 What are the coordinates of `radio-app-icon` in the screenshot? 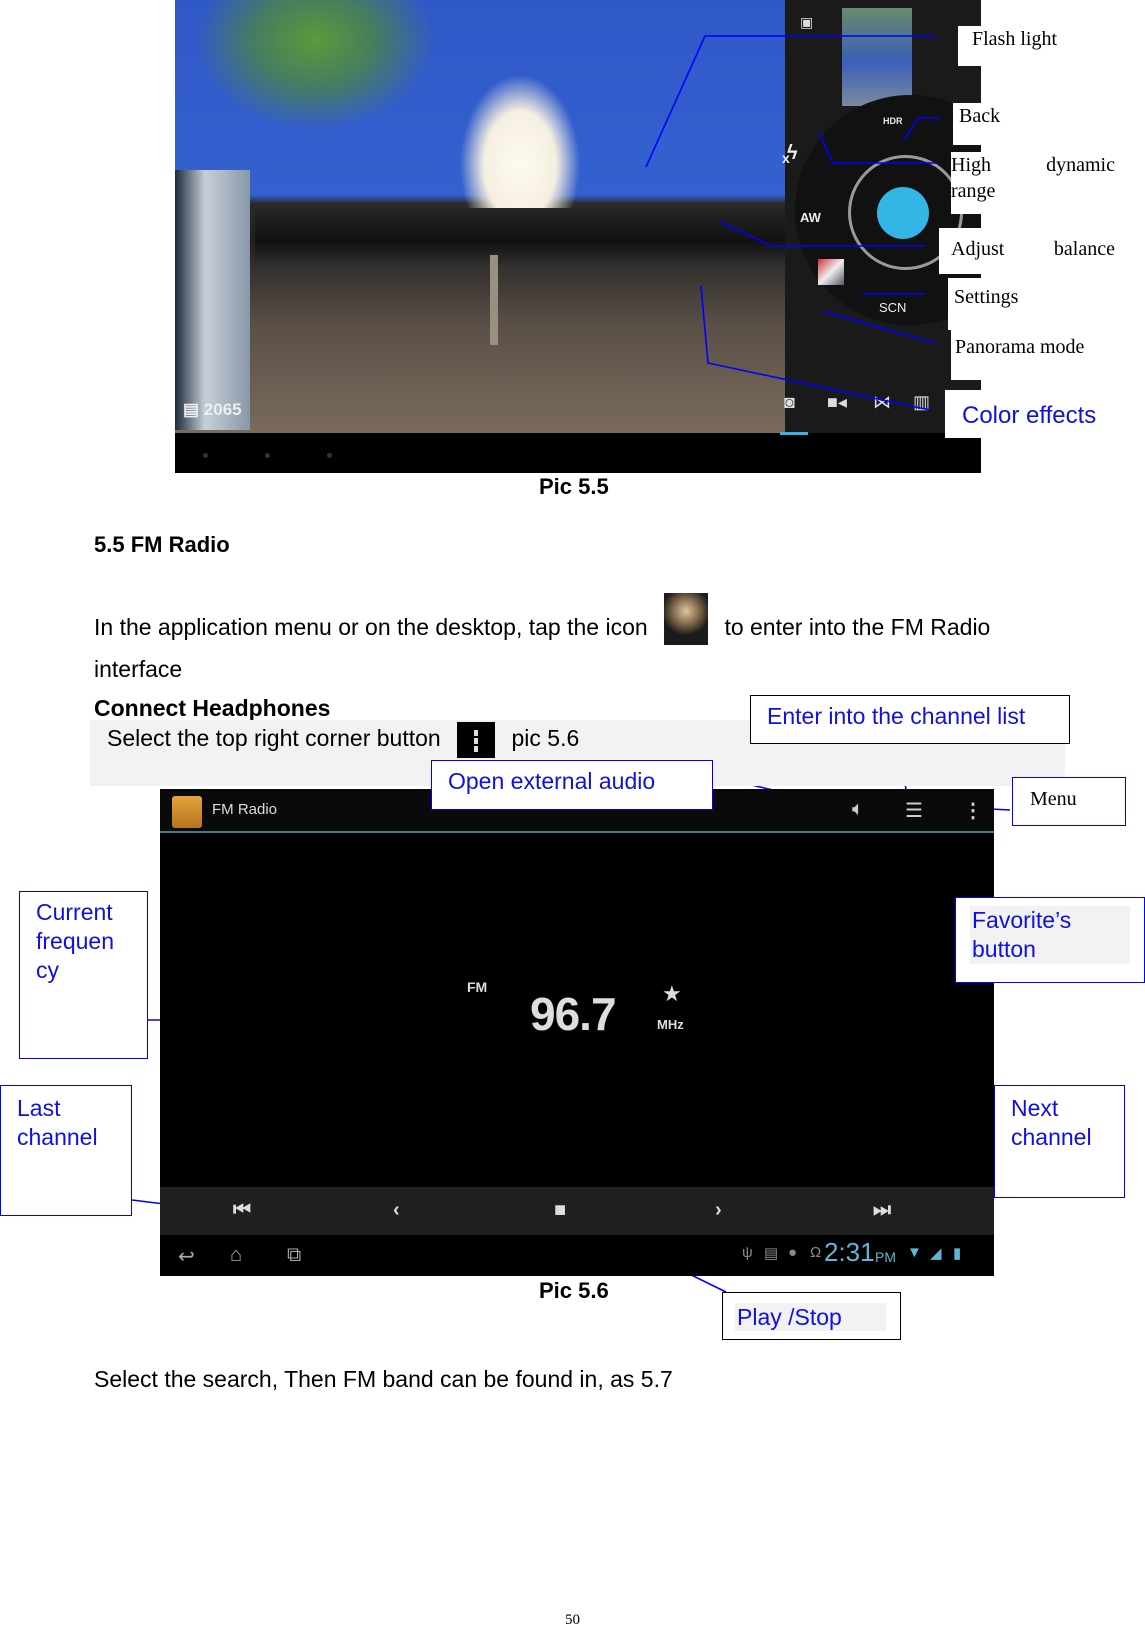 It's located at (187, 812).